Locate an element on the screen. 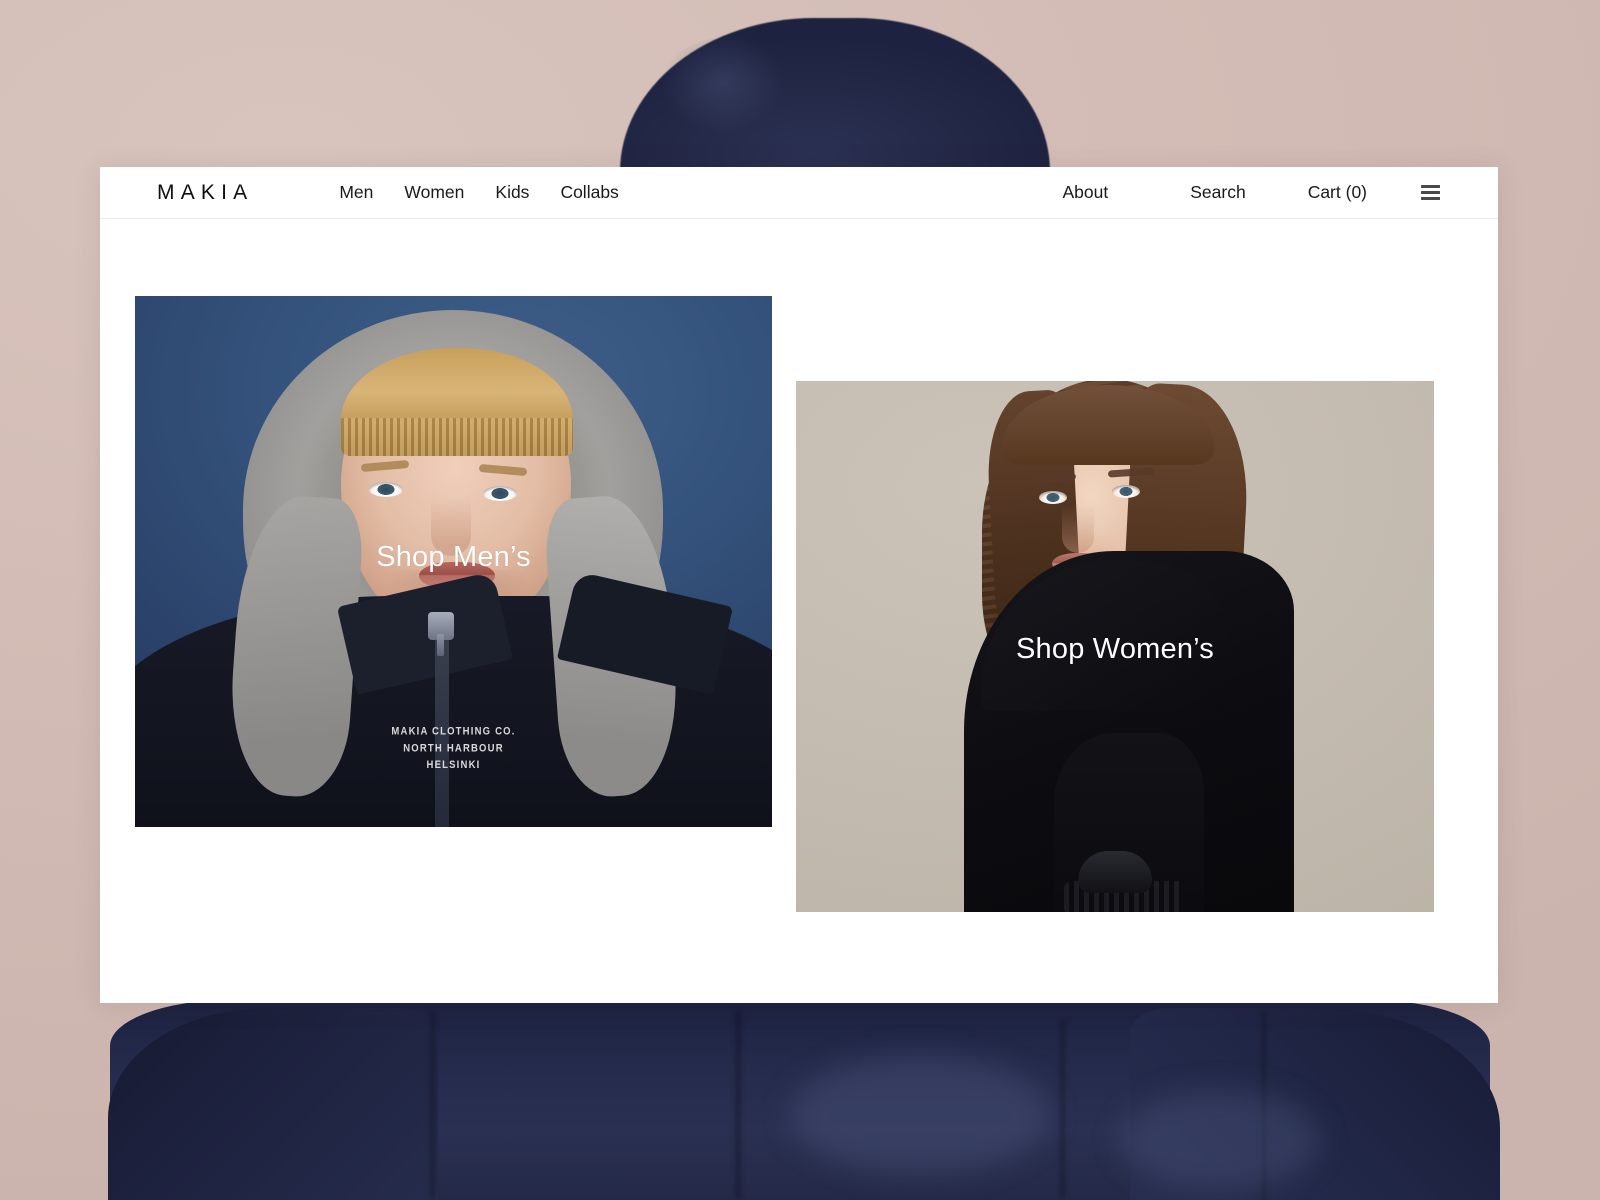 This screenshot has width=1600, height=1200. backdrop-figure-shoulder-left is located at coordinates (273, 1104).